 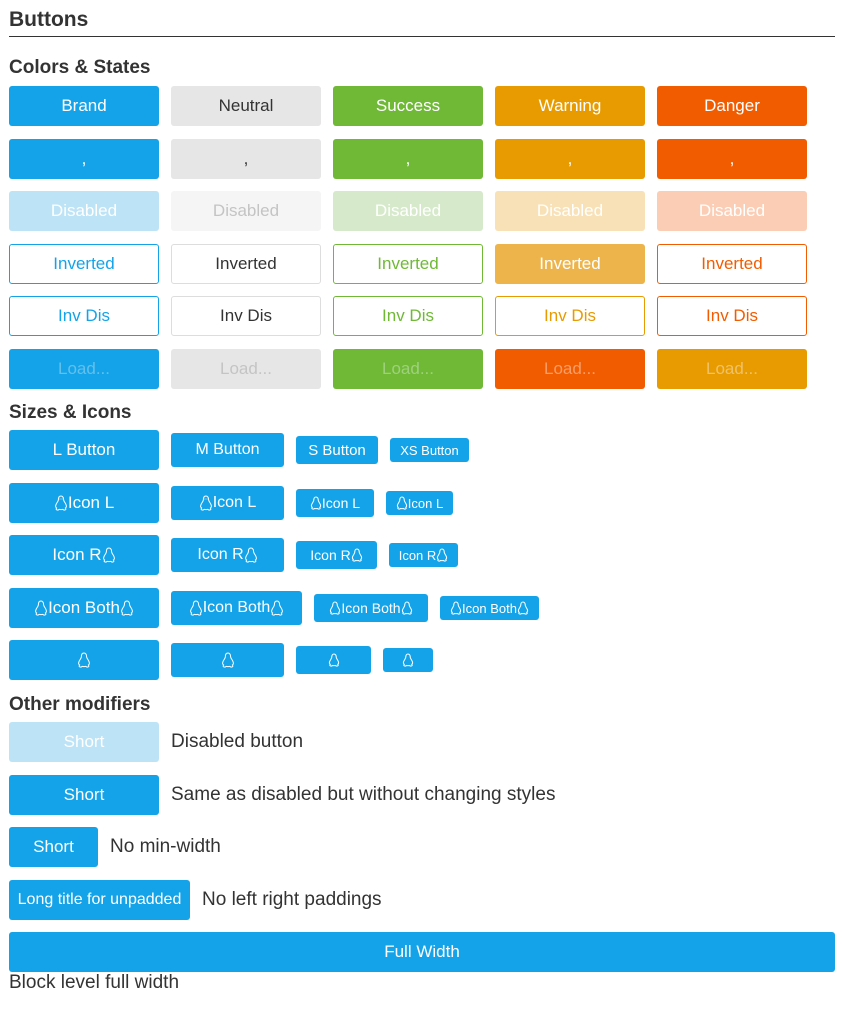 I want to click on medium-icon-both-button: Icon Both, so click(x=236, y=608).